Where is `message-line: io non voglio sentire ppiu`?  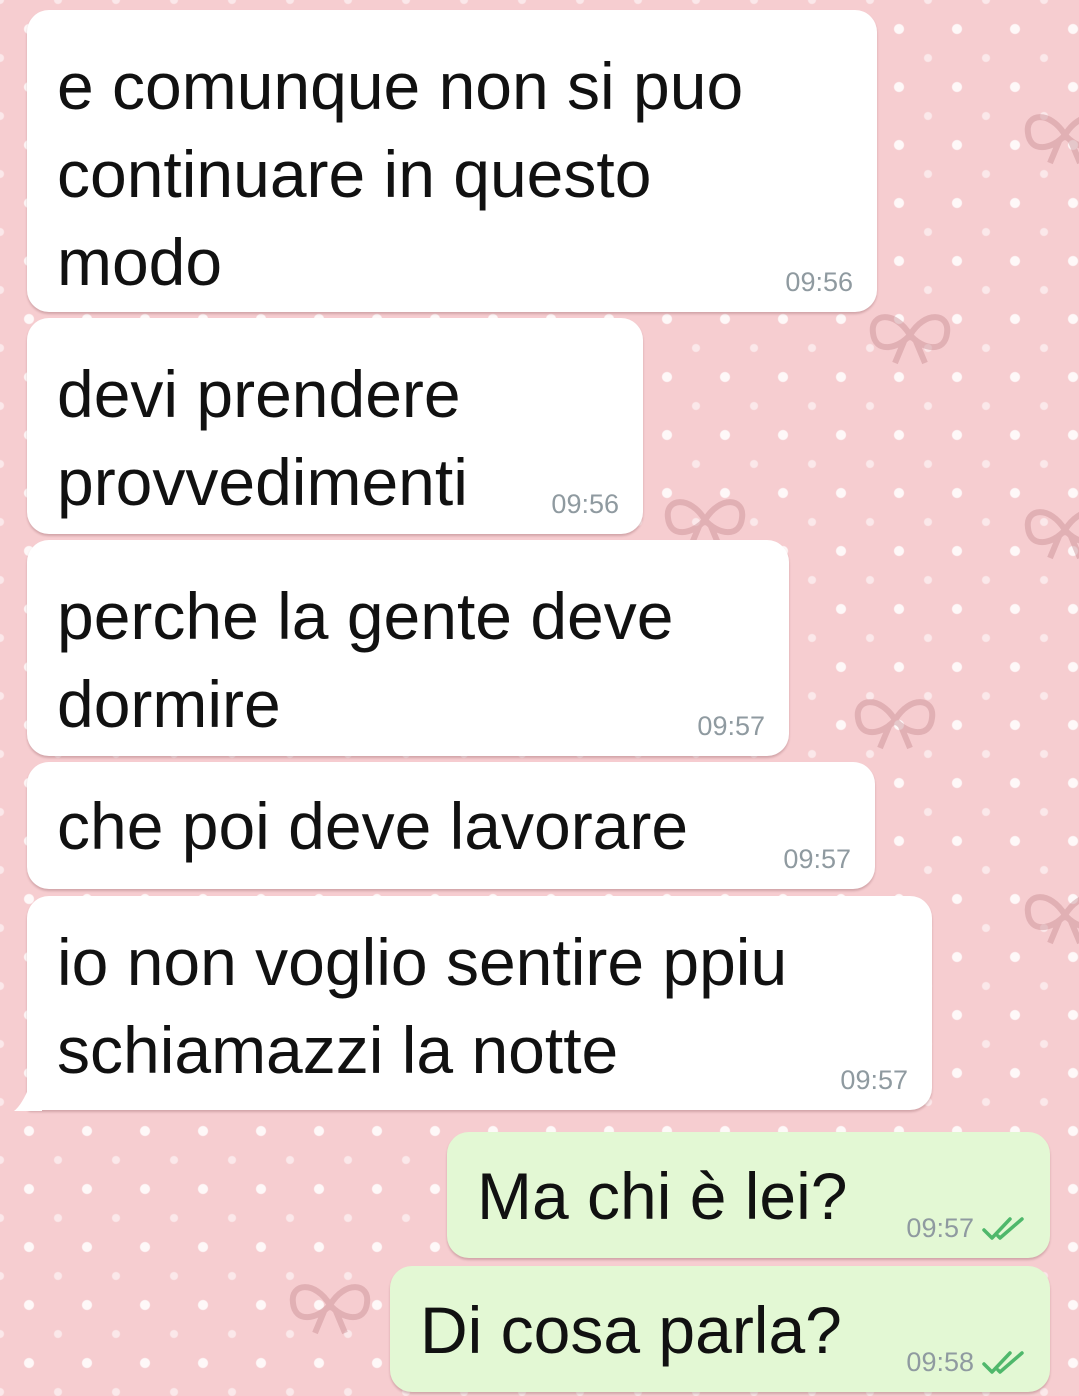
message-line: io non voglio sentire ppiu is located at coordinates (422, 962).